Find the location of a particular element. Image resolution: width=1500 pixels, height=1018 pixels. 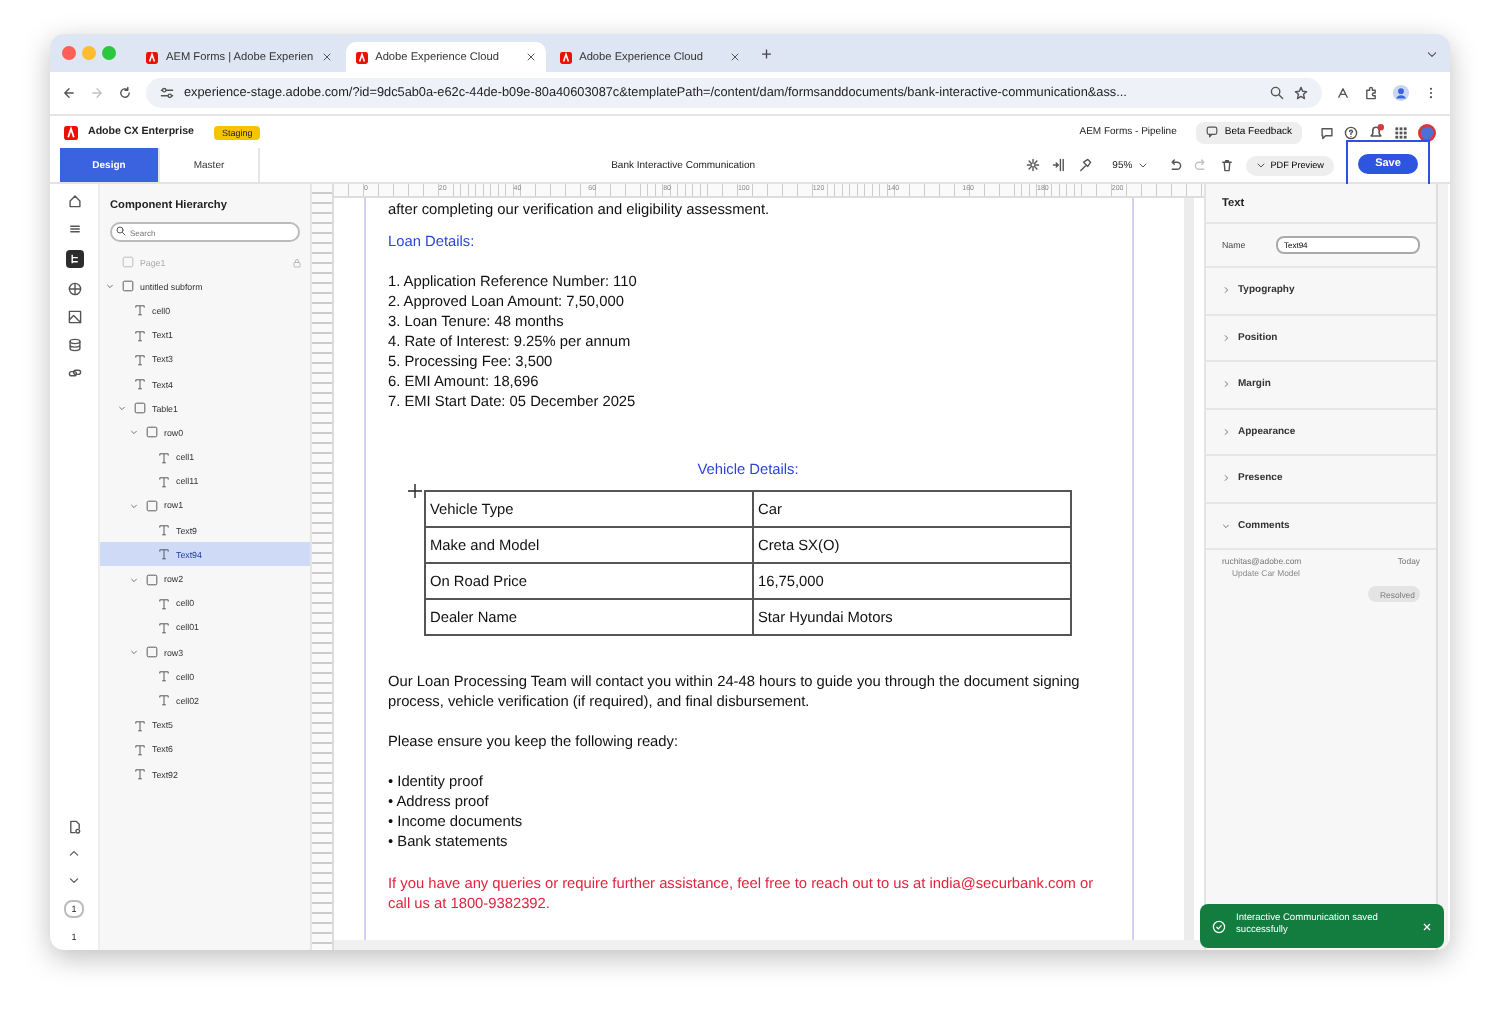

menu-icon is located at coordinates (74, 229).